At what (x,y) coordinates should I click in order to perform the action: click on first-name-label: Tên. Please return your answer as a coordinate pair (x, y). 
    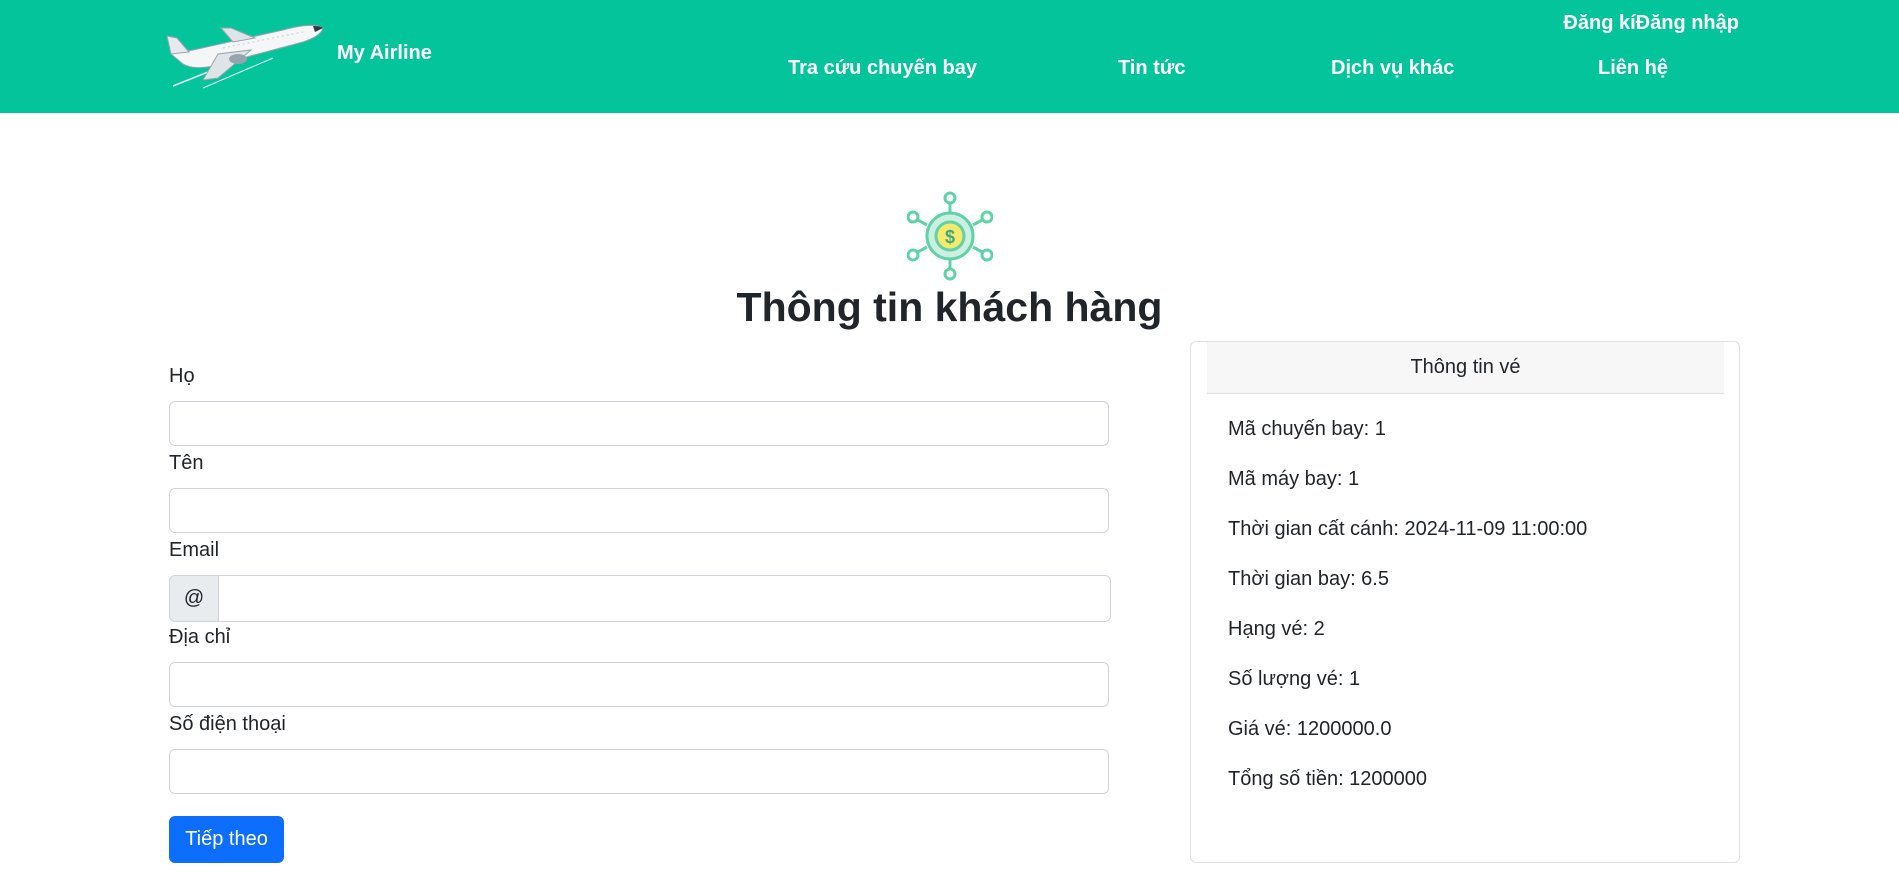
    Looking at the image, I should click on (186, 463).